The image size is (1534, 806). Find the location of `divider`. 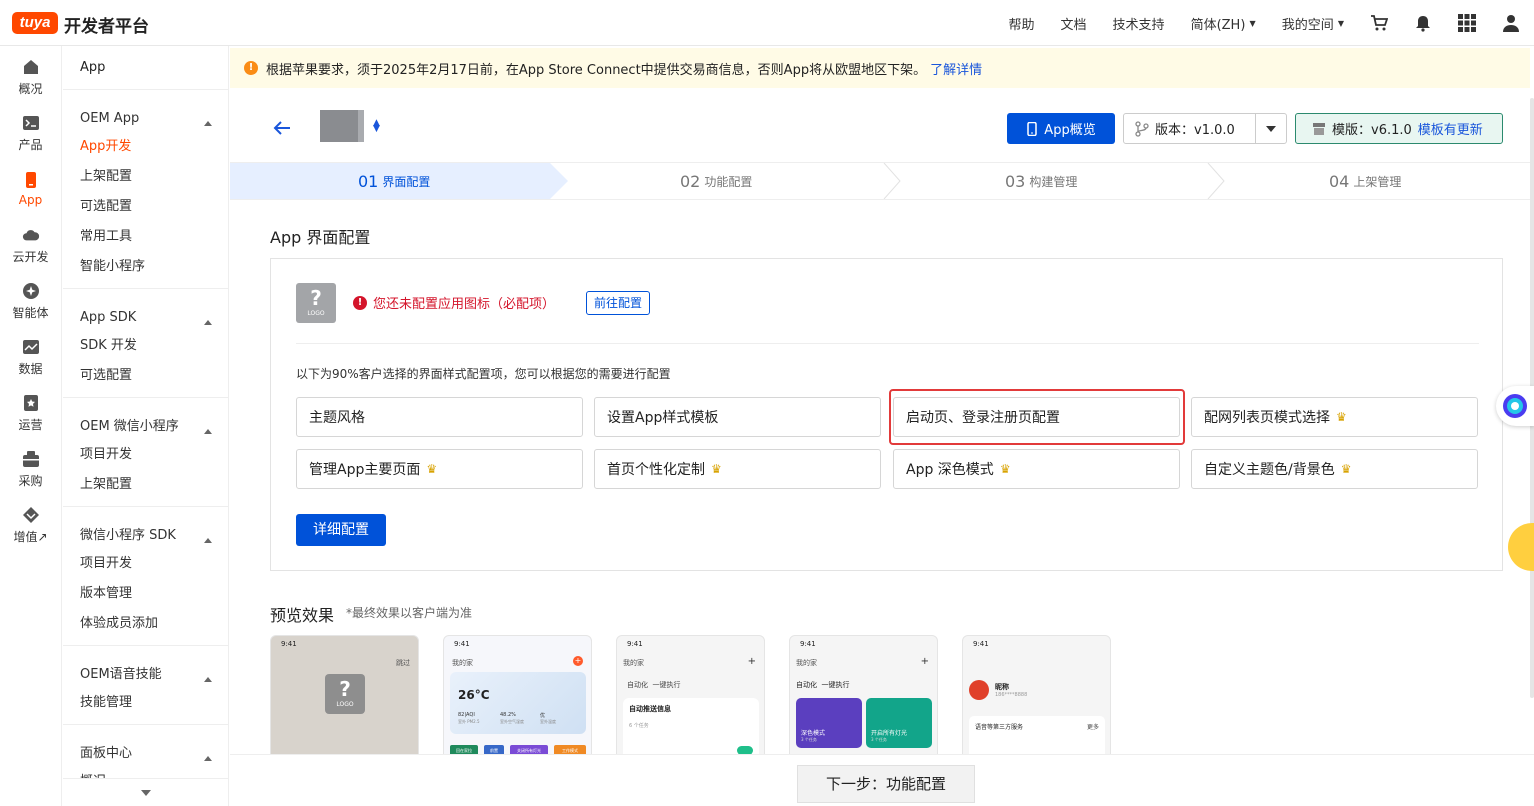

divider is located at coordinates (887, 343).